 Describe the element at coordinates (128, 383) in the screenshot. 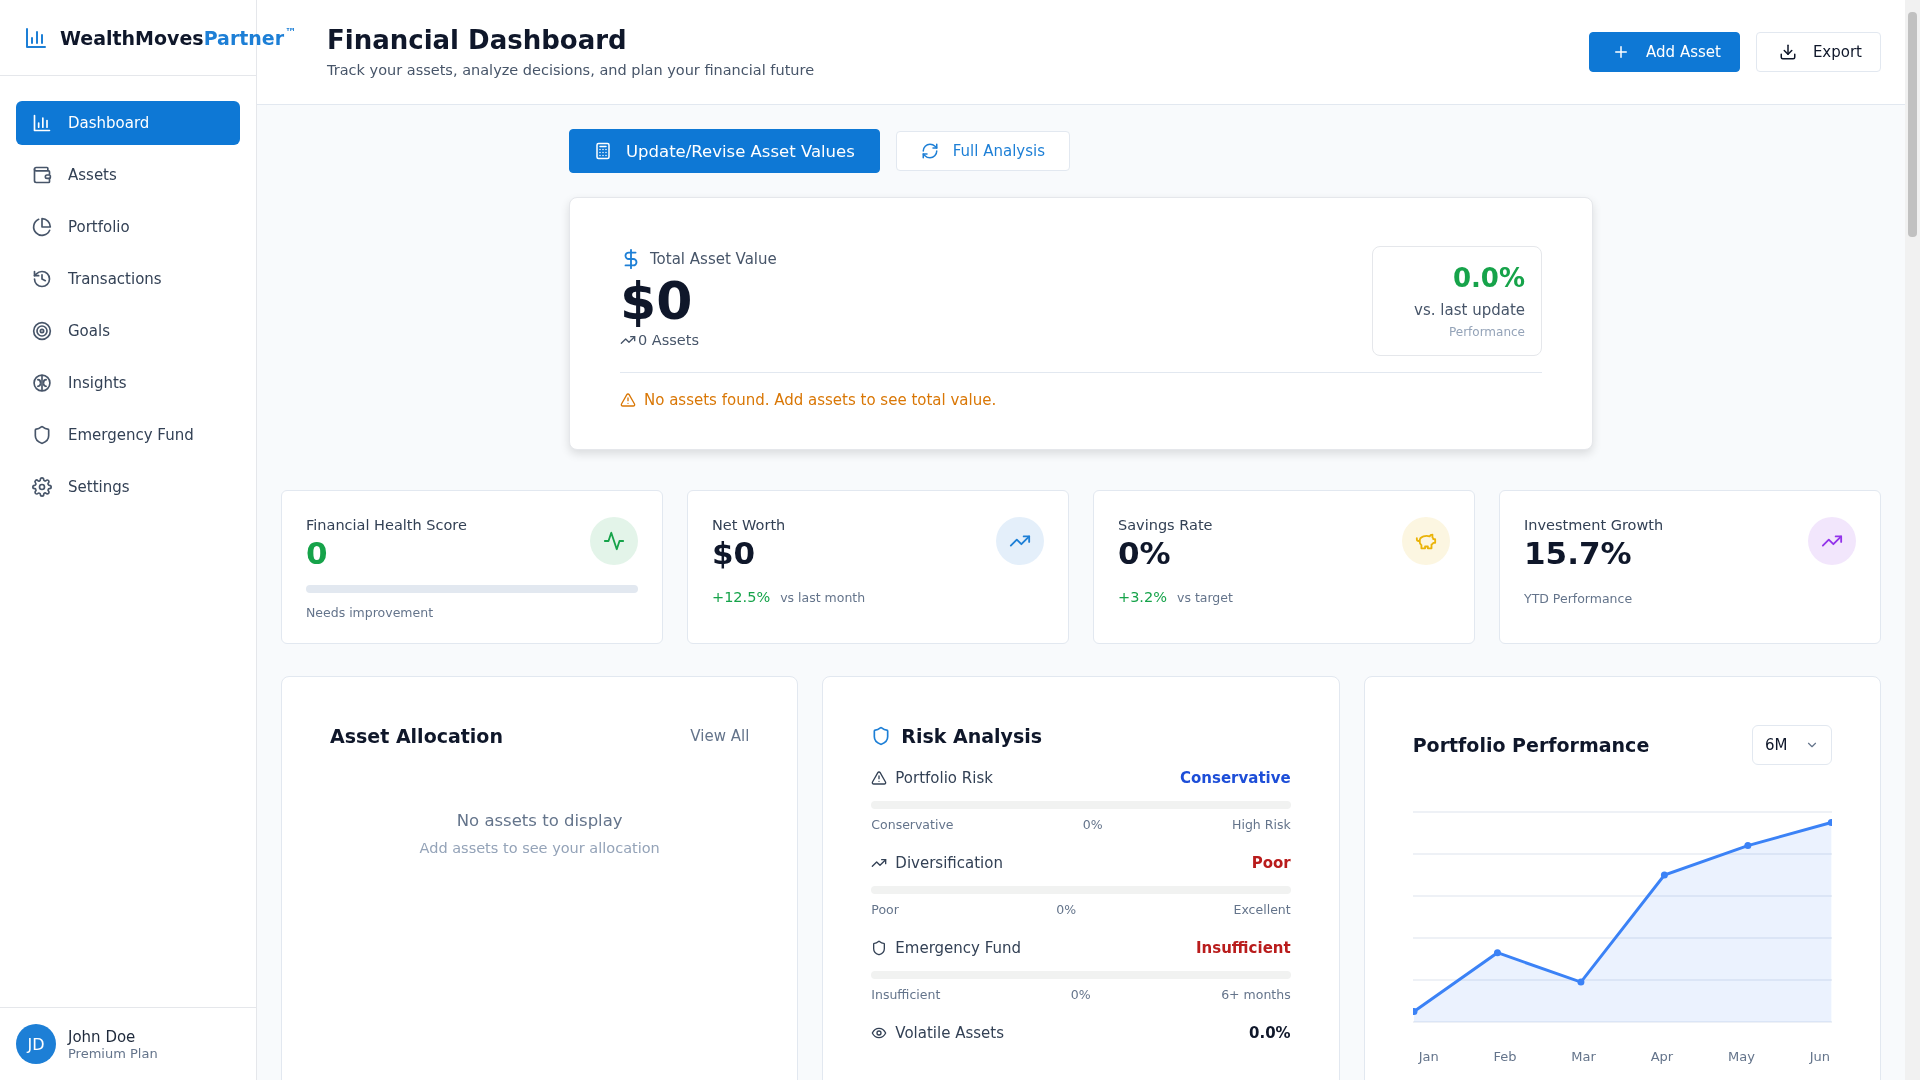

I see `nav-item: Insights` at that location.